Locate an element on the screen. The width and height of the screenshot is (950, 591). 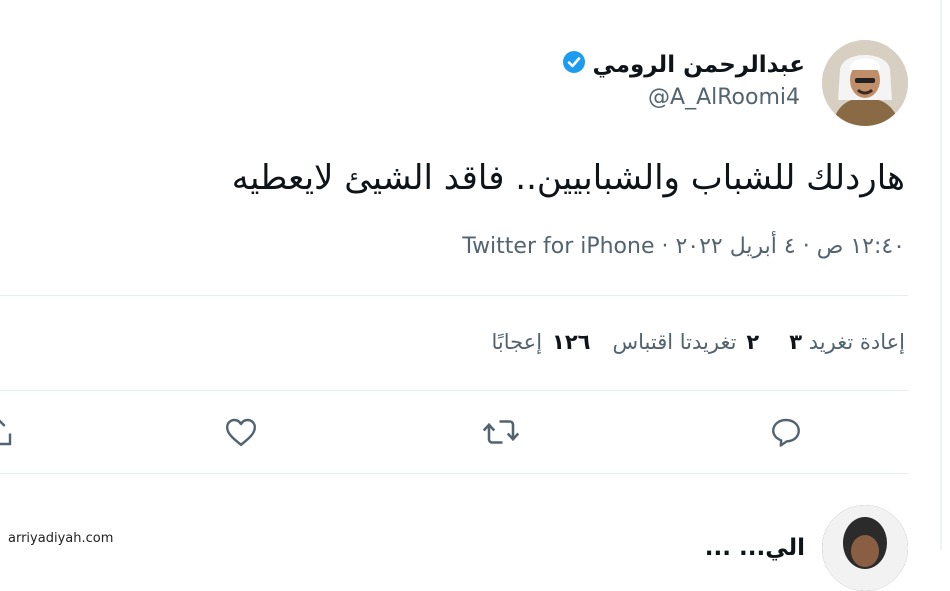
tweet-stats: إعادة تغريد ٣ ٢ تغريدتا اقتباس ١٢٦ إعجابًا is located at coordinates (698, 342).